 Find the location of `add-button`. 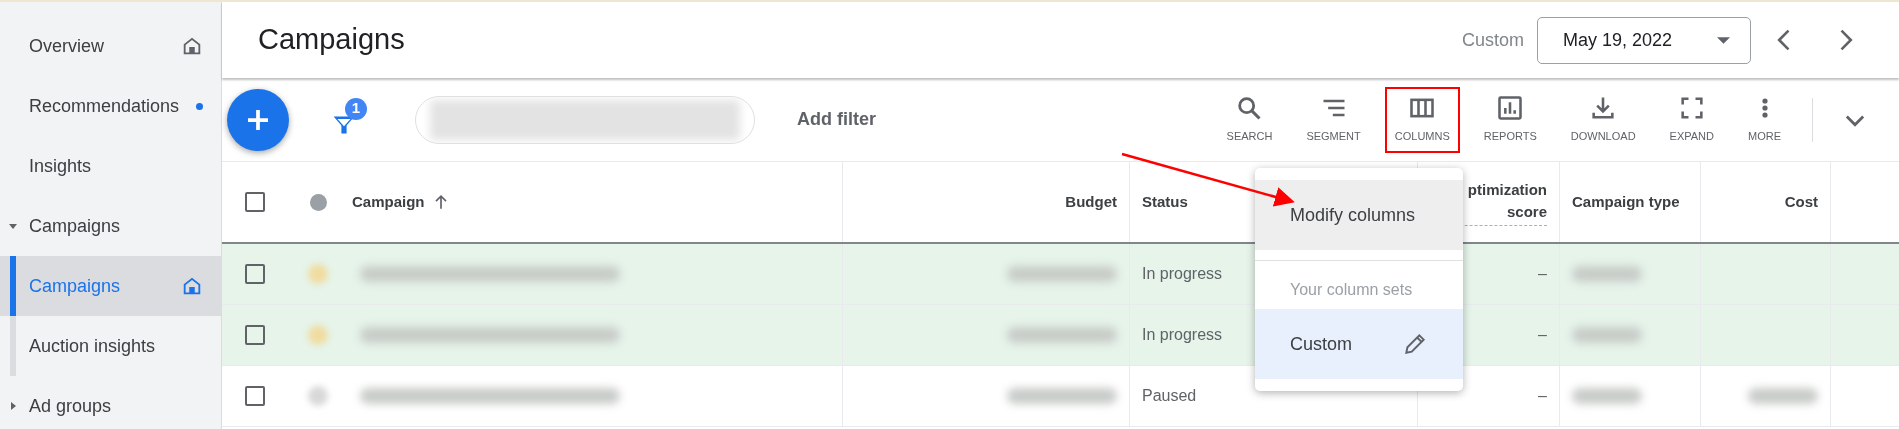

add-button is located at coordinates (258, 119).